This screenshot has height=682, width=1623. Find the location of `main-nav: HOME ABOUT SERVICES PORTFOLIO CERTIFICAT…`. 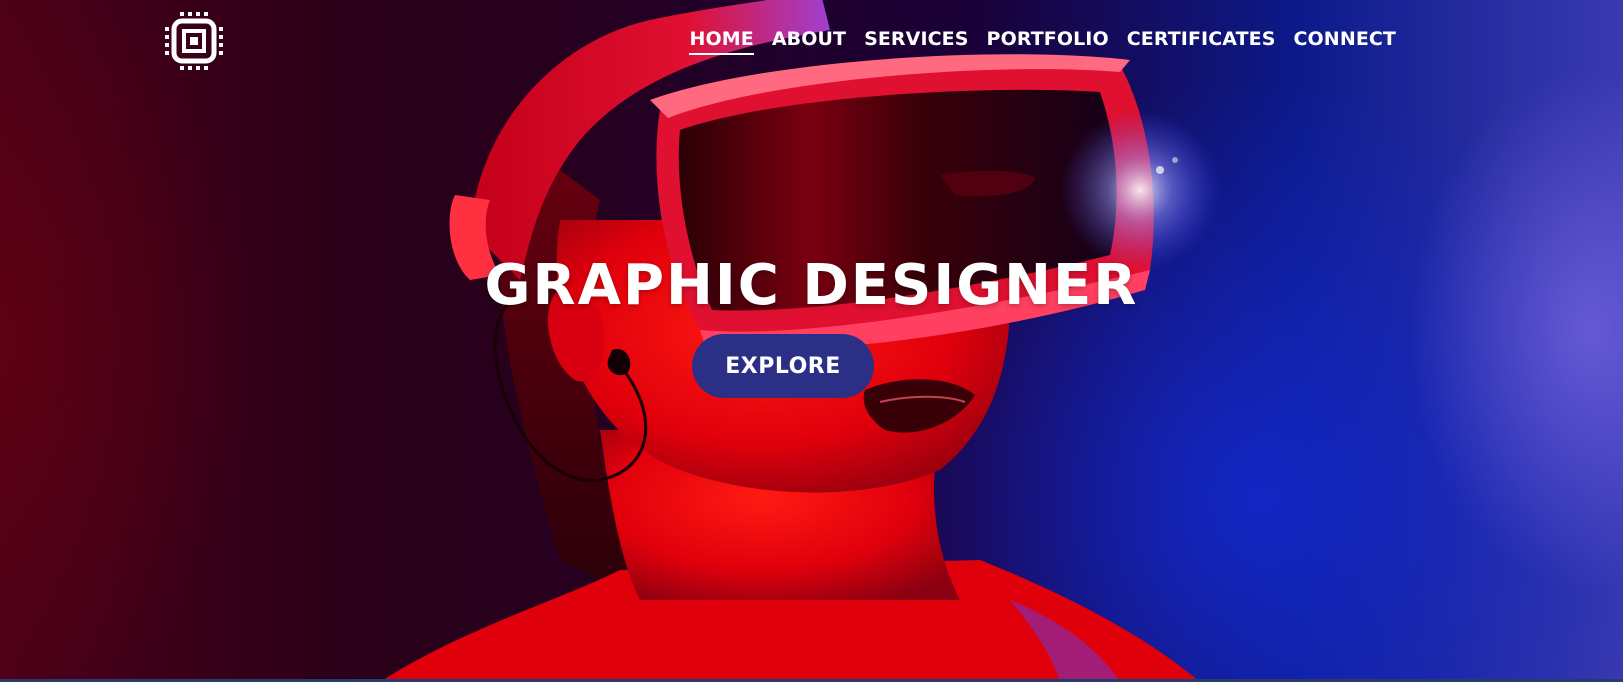

main-nav: HOME ABOUT SERVICES PORTFOLIO CERTIFICAT… is located at coordinates (1042, 40).